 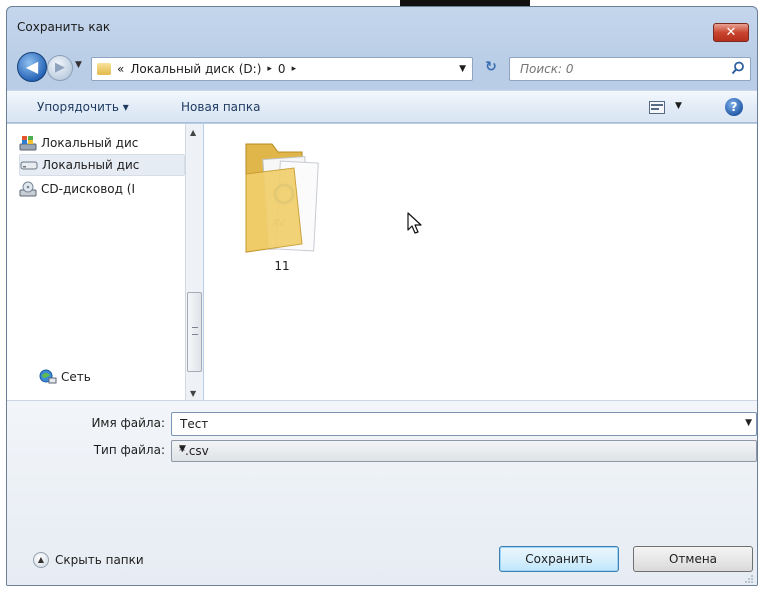 What do you see at coordinates (120, 69) in the screenshot?
I see `breadcrumb-overflow: «` at bounding box center [120, 69].